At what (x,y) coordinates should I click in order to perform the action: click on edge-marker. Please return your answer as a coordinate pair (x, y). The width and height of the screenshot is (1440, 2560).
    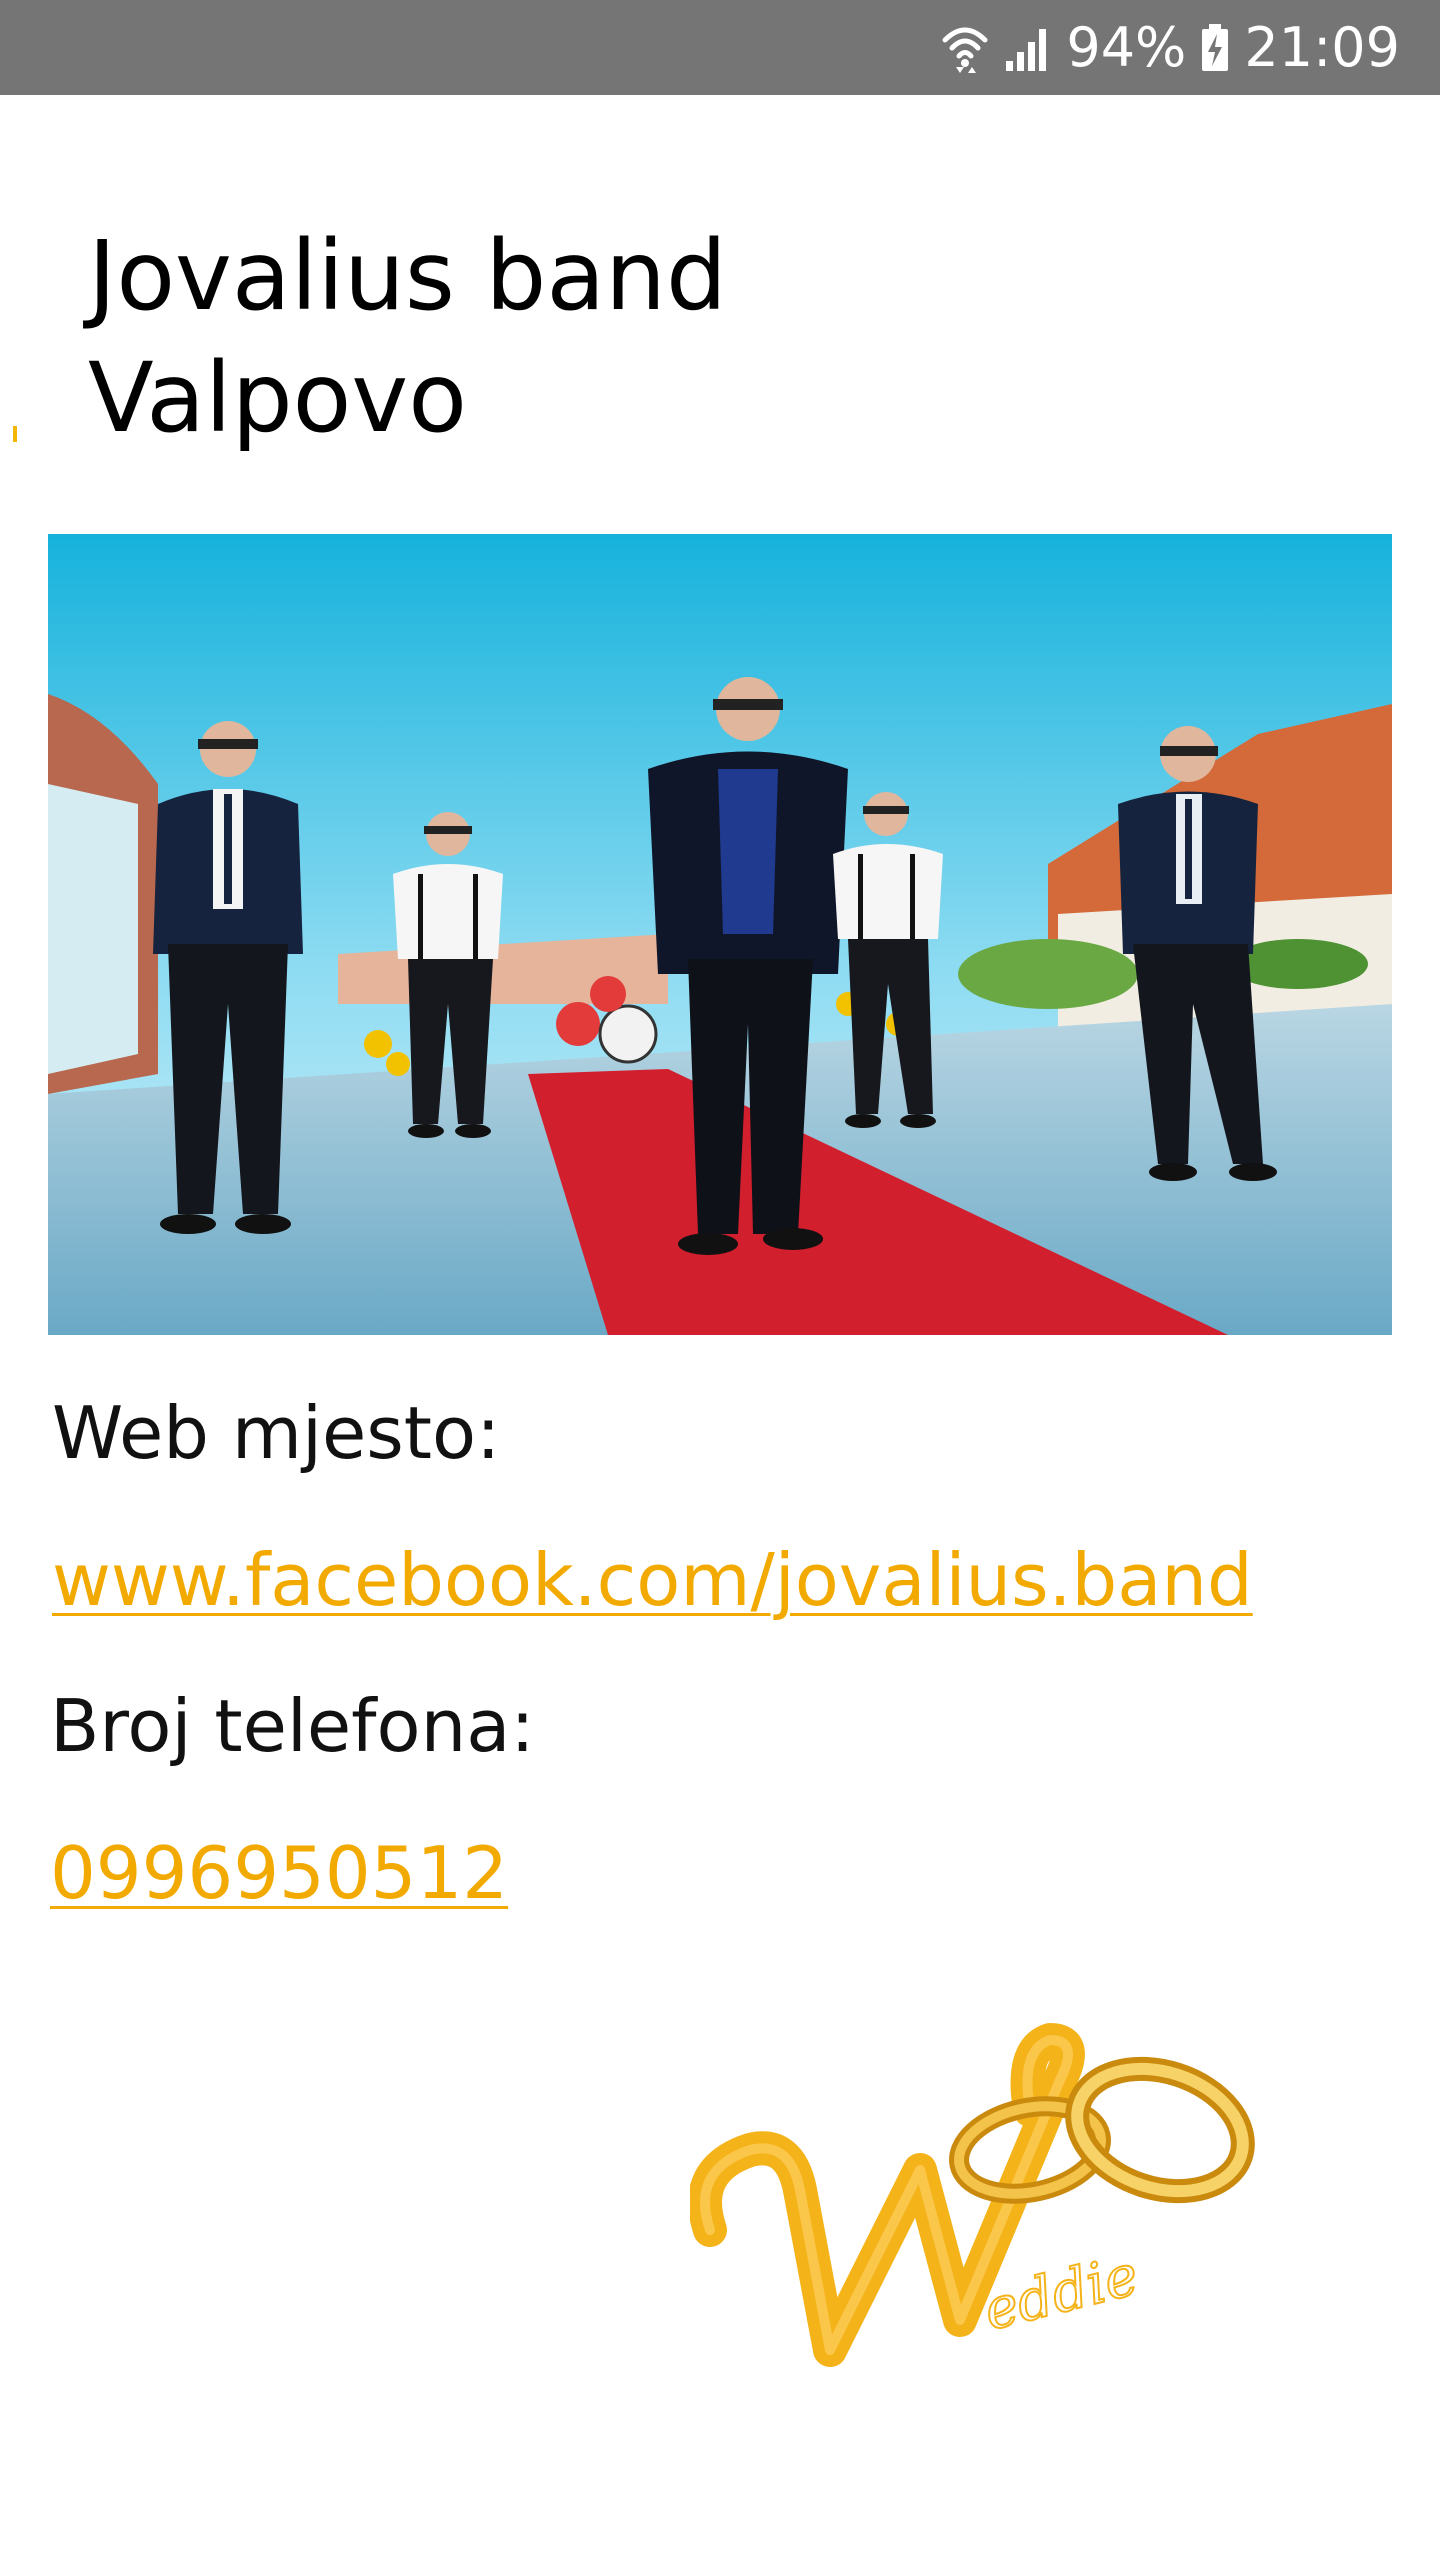
    Looking at the image, I should click on (15, 434).